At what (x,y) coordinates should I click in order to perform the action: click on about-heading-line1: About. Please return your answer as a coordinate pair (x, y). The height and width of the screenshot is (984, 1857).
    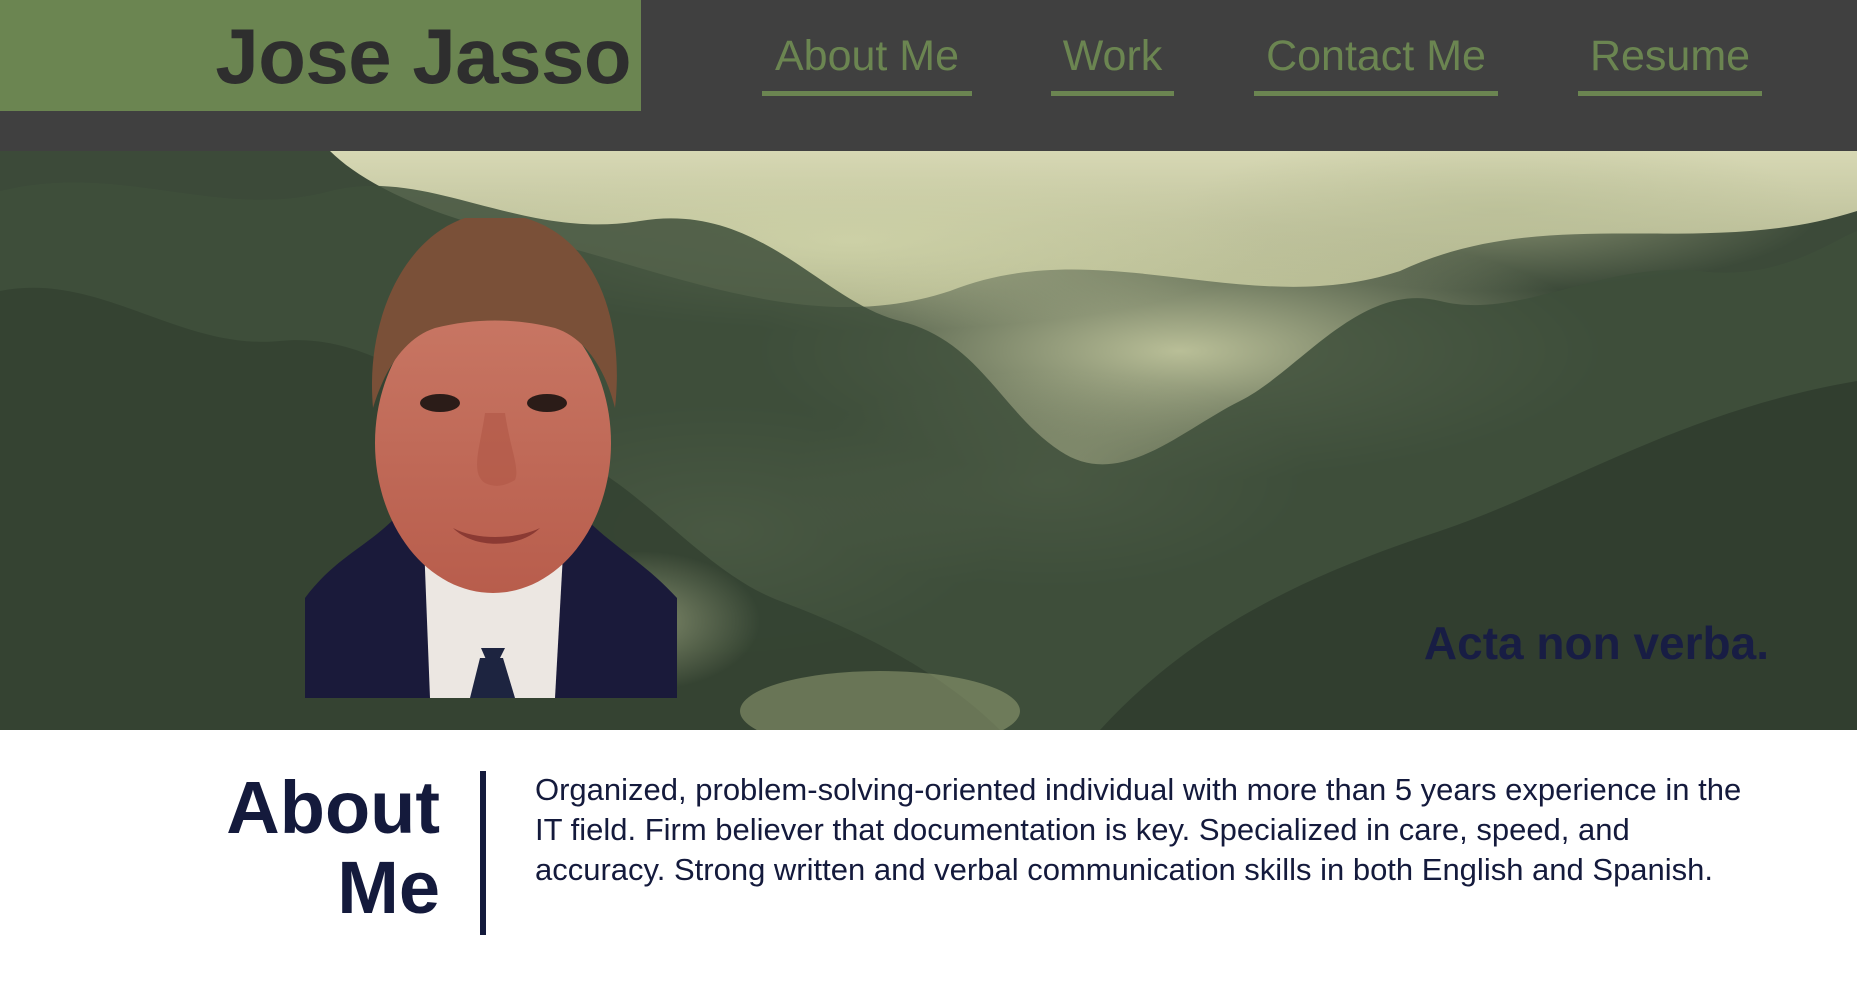
    Looking at the image, I should click on (333, 807).